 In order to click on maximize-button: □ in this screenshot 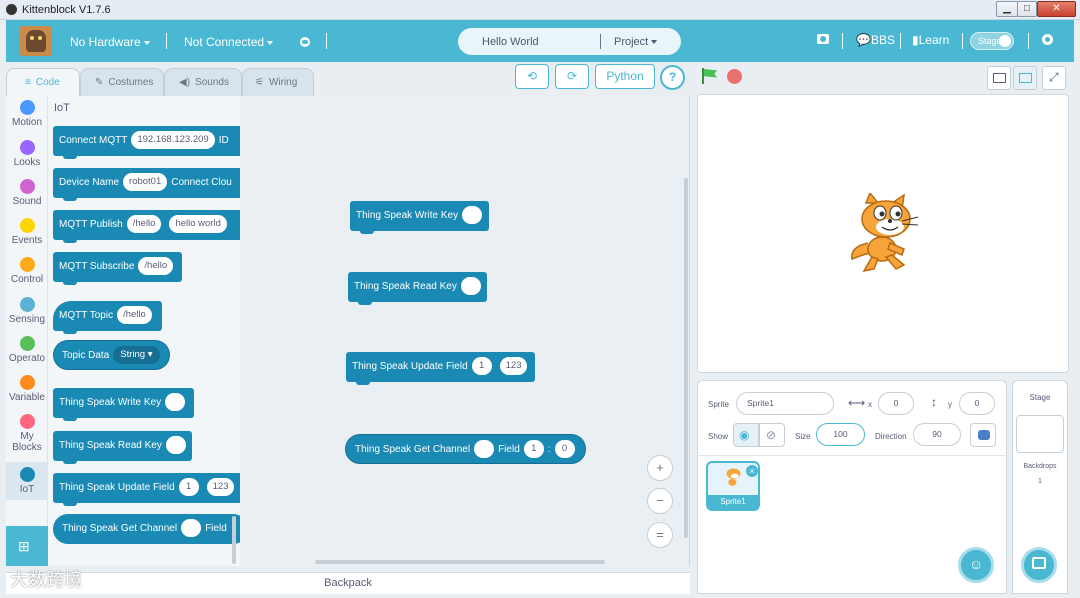, I will do `click(1027, 9)`.